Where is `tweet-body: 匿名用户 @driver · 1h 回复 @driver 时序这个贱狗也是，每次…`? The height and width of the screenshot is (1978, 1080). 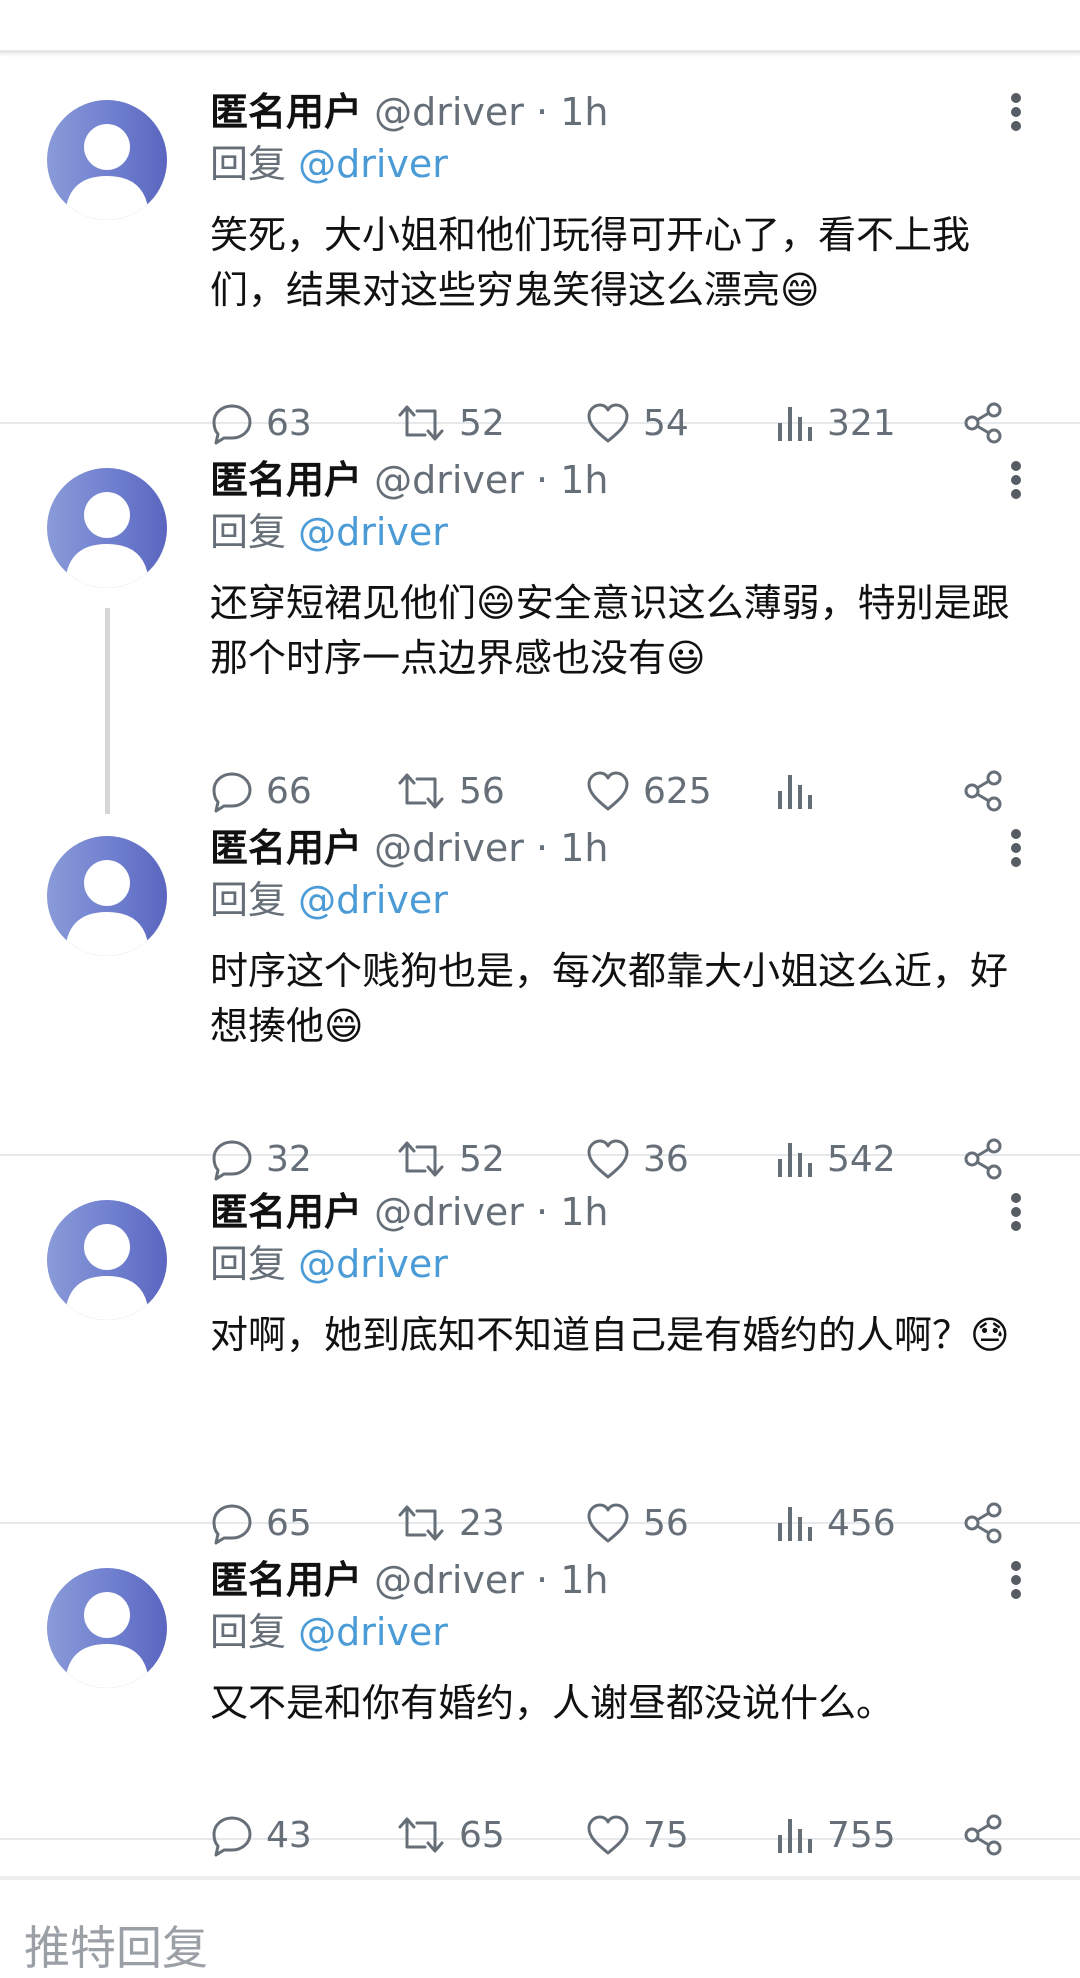
tweet-body: 匿名用户 @driver · 1h 回复 @driver 时序这个贱狗也是，每次… is located at coordinates (620, 1001).